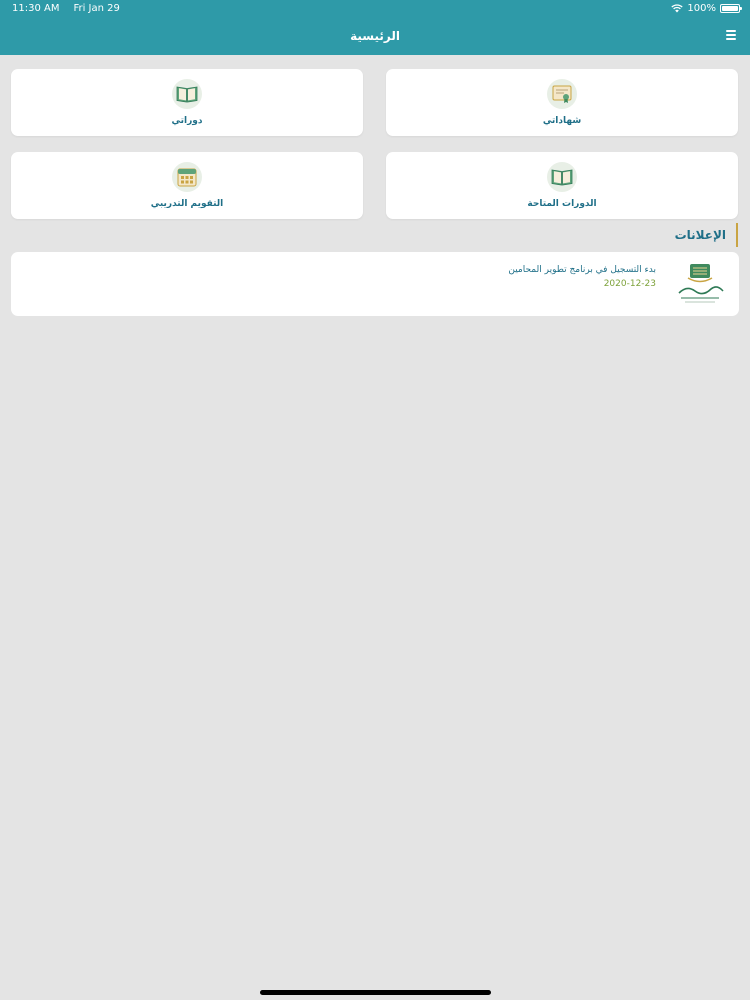  I want to click on battery-fill, so click(730, 8).